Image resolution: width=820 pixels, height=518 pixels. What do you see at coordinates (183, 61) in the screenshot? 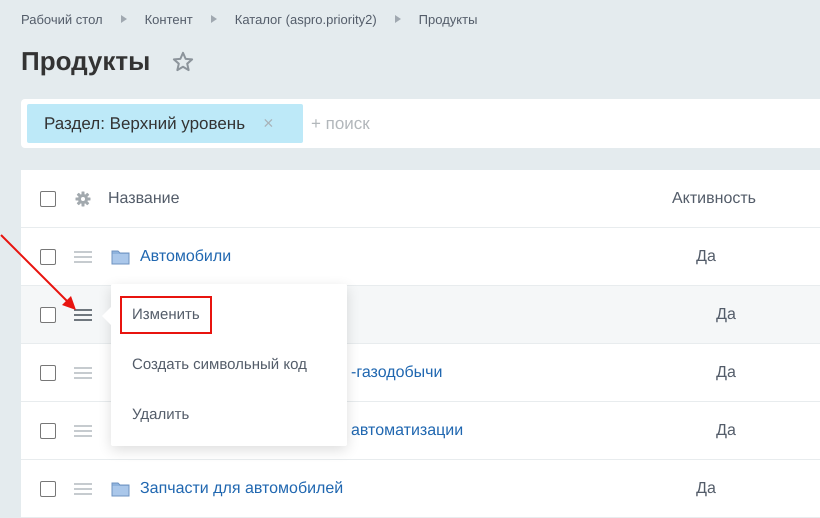
I see `star-icon` at bounding box center [183, 61].